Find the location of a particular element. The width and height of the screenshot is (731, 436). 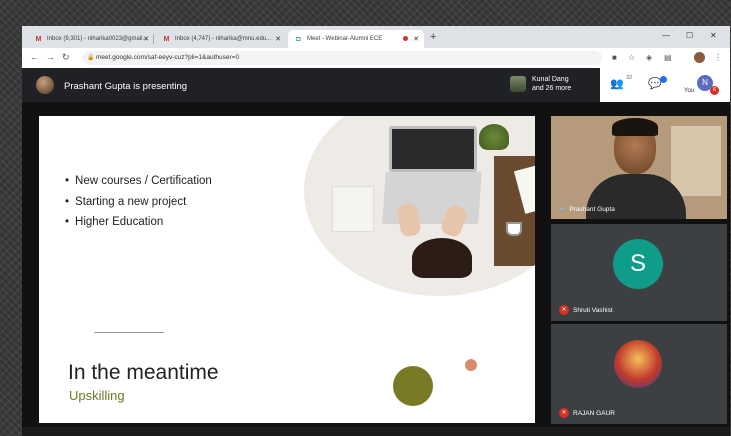

slide-divider is located at coordinates (129, 332).